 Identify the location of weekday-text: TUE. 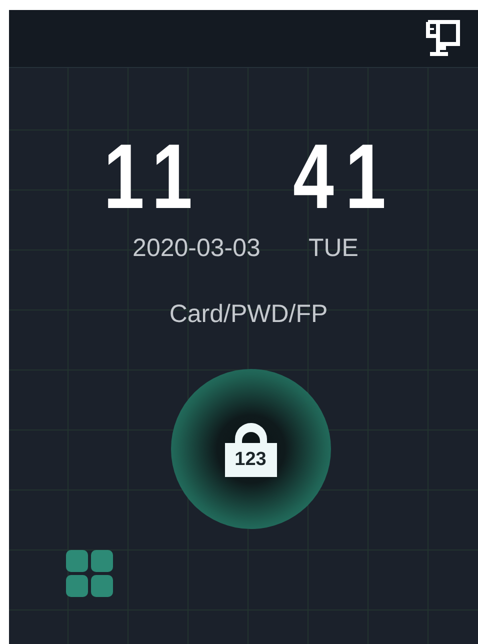
(333, 248).